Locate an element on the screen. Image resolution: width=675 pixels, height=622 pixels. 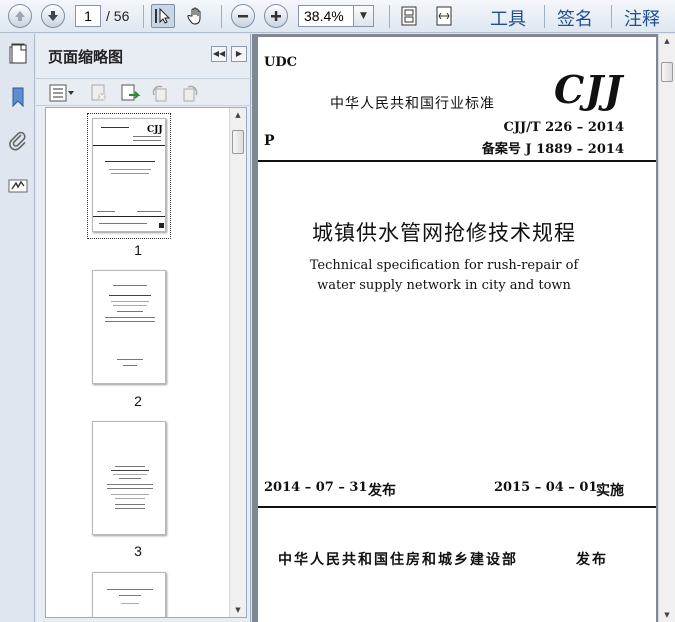
zoom-out-button is located at coordinates (243, 16).